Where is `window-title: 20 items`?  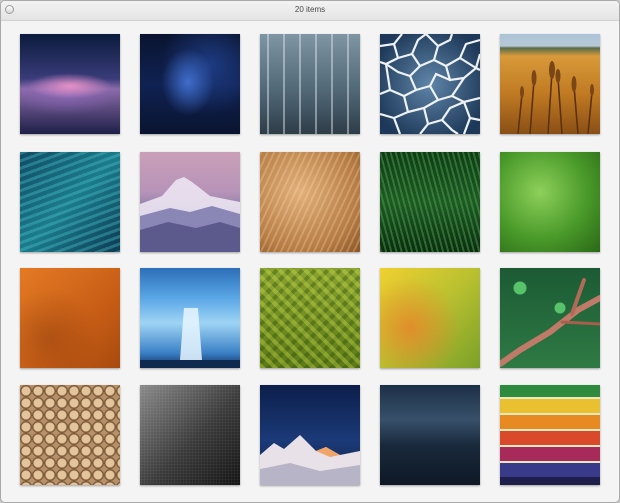
window-title: 20 items is located at coordinates (310, 9).